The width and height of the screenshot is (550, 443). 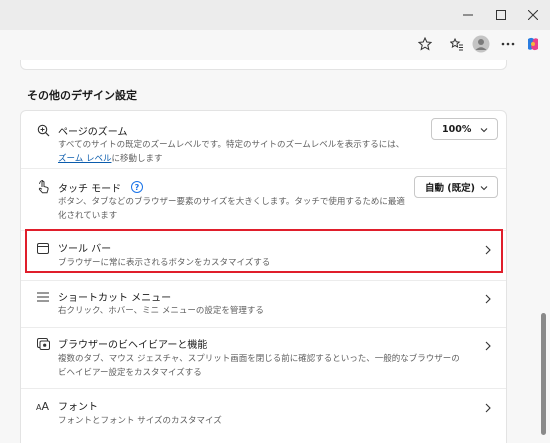 I want to click on title-bar, so click(x=275, y=15).